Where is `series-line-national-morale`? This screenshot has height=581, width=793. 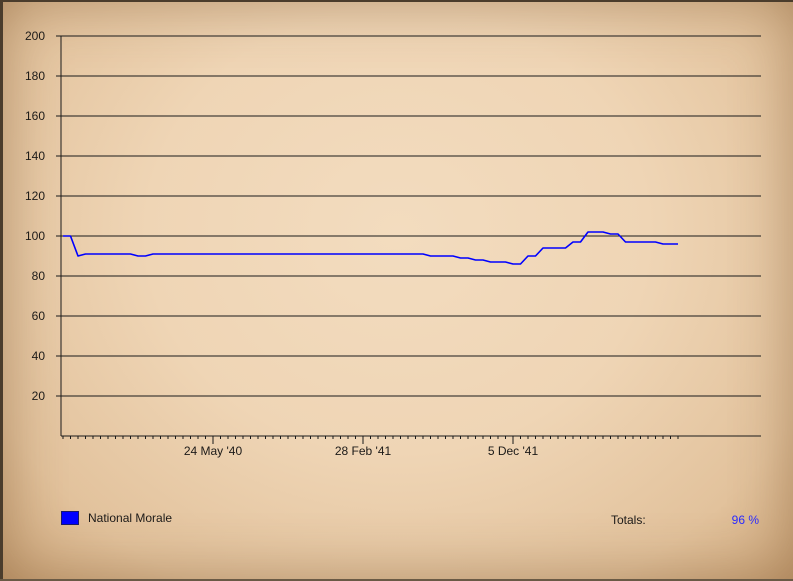 series-line-national-morale is located at coordinates (370, 248).